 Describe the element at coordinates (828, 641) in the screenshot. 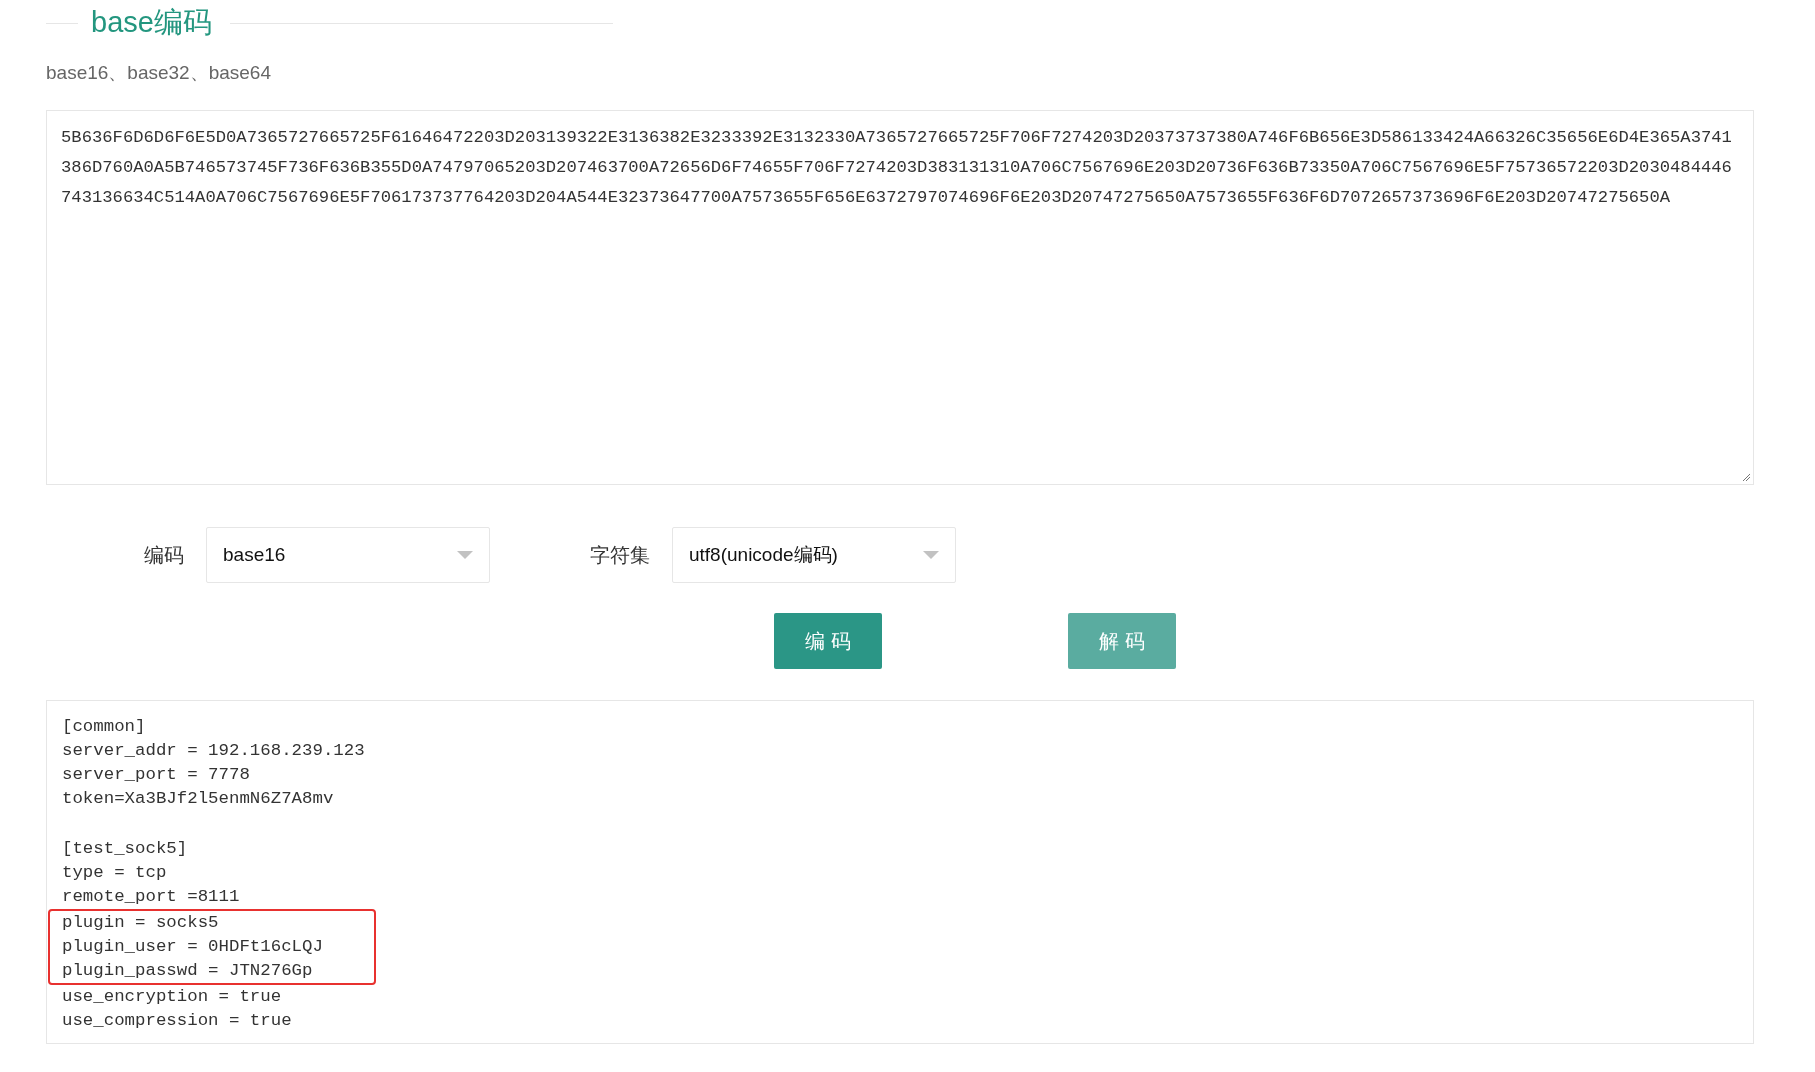

I see `encode-button: 编 码` at that location.